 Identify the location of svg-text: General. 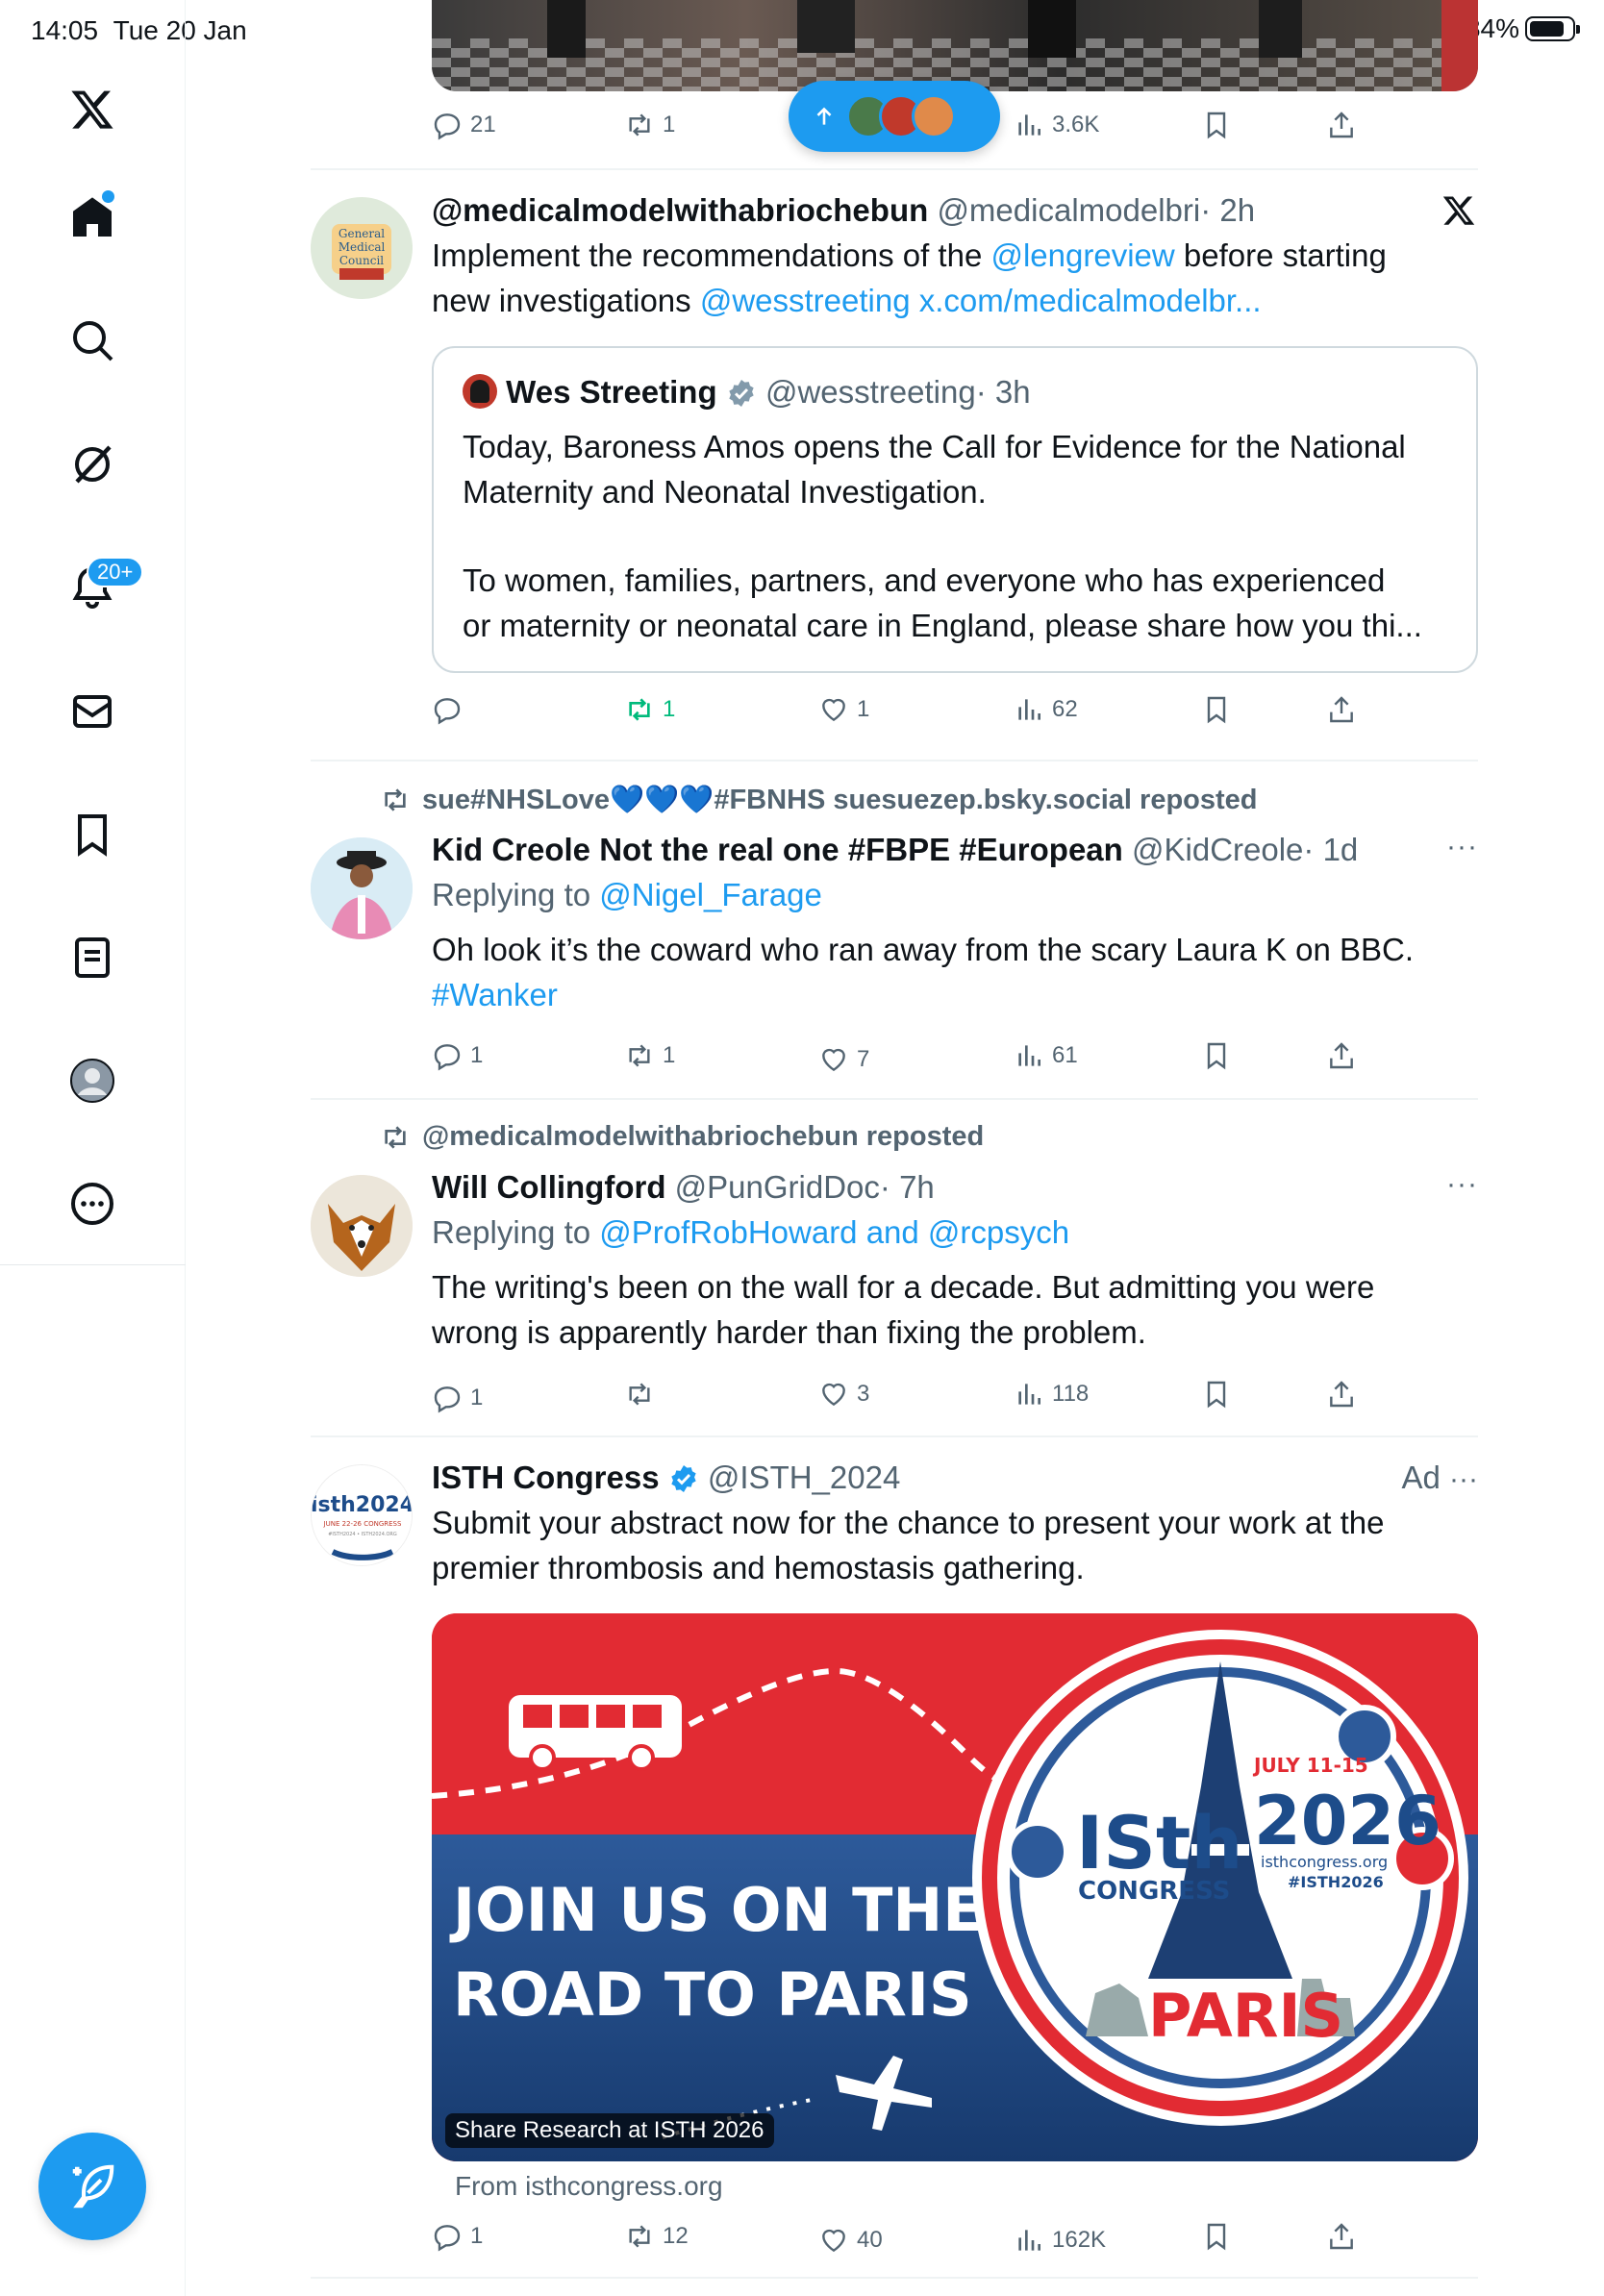
(361, 233).